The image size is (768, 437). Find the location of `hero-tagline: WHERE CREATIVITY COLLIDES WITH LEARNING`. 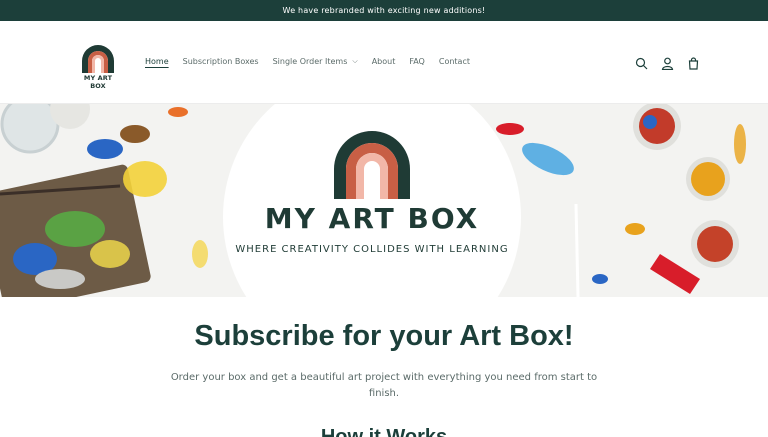

hero-tagline: WHERE CREATIVITY COLLIDES WITH LEARNING is located at coordinates (372, 249).